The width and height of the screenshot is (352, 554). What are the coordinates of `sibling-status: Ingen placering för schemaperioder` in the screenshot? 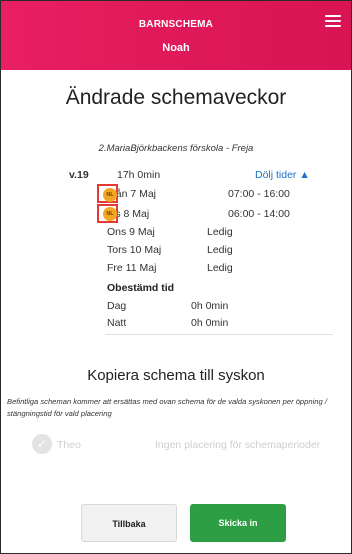 It's located at (238, 445).